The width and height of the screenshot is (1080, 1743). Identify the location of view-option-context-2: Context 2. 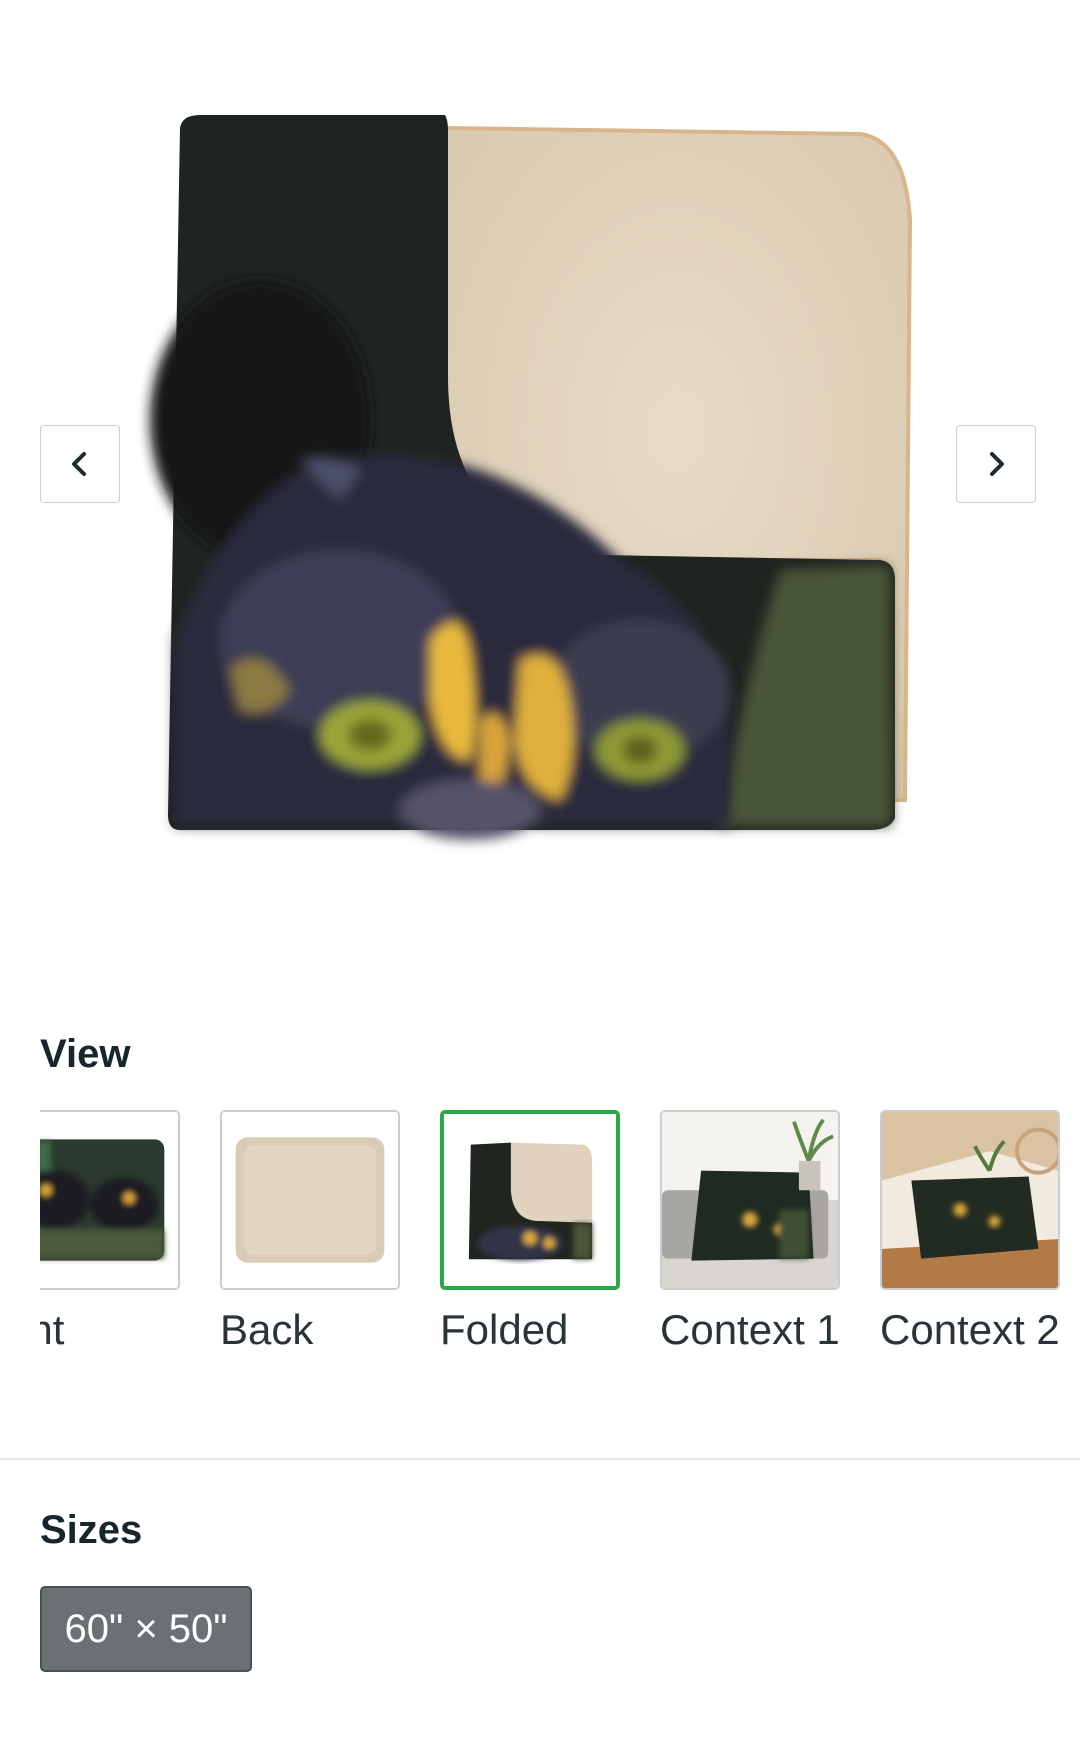
(970, 1236).